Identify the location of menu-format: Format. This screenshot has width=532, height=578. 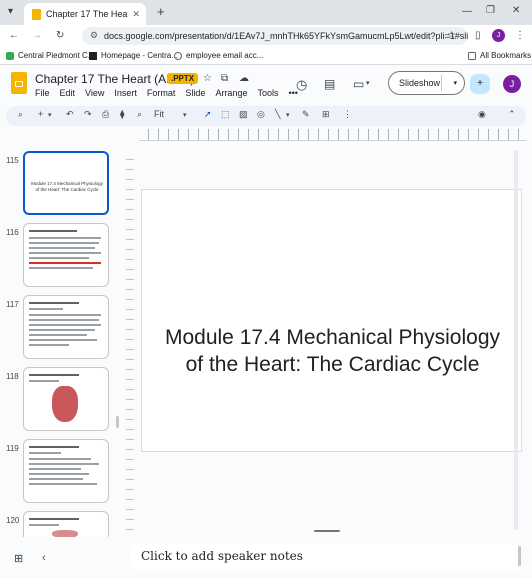
(161, 93).